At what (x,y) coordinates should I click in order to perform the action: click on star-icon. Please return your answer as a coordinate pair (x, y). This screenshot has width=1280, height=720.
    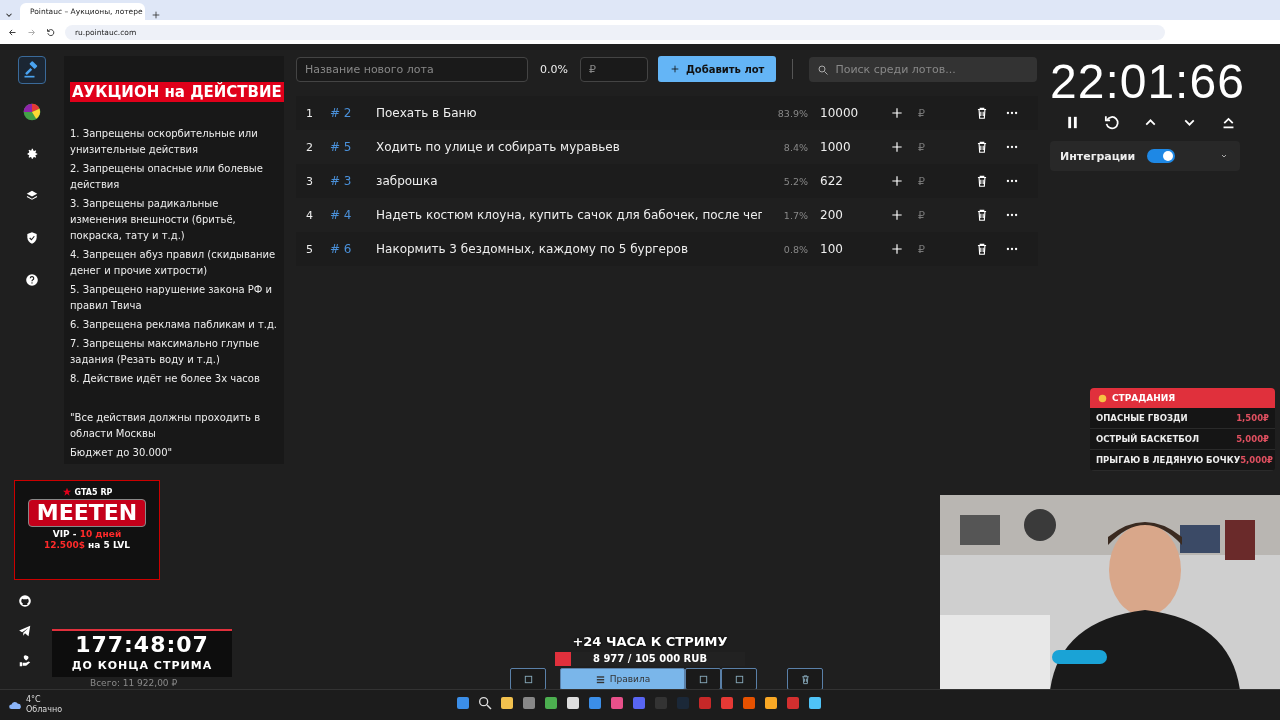
    Looking at the image, I should click on (66, 492).